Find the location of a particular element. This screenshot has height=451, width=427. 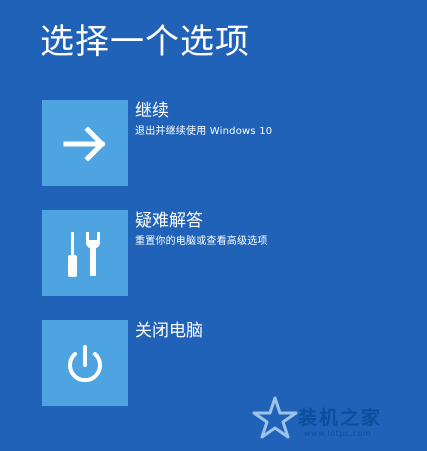

troubleshoot-description: 重置你的电脑或查看高级选项 is located at coordinates (201, 241).